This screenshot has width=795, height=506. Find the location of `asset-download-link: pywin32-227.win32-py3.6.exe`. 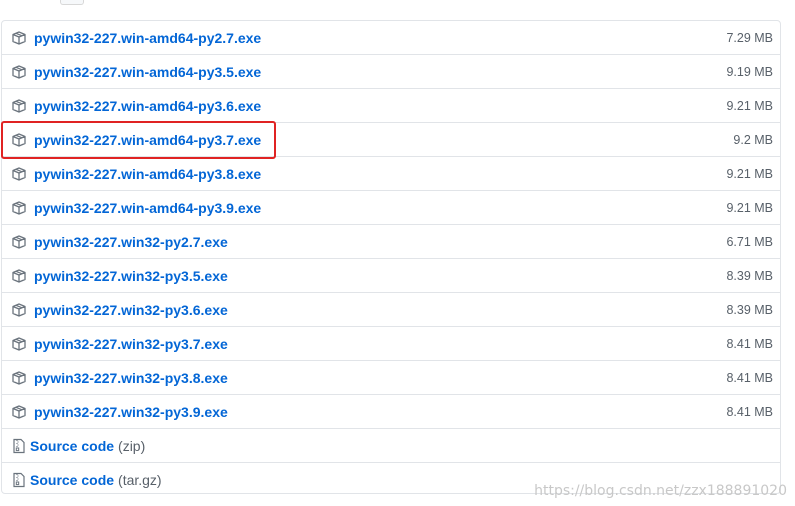

asset-download-link: pywin32-227.win32-py3.6.exe is located at coordinates (131, 310).